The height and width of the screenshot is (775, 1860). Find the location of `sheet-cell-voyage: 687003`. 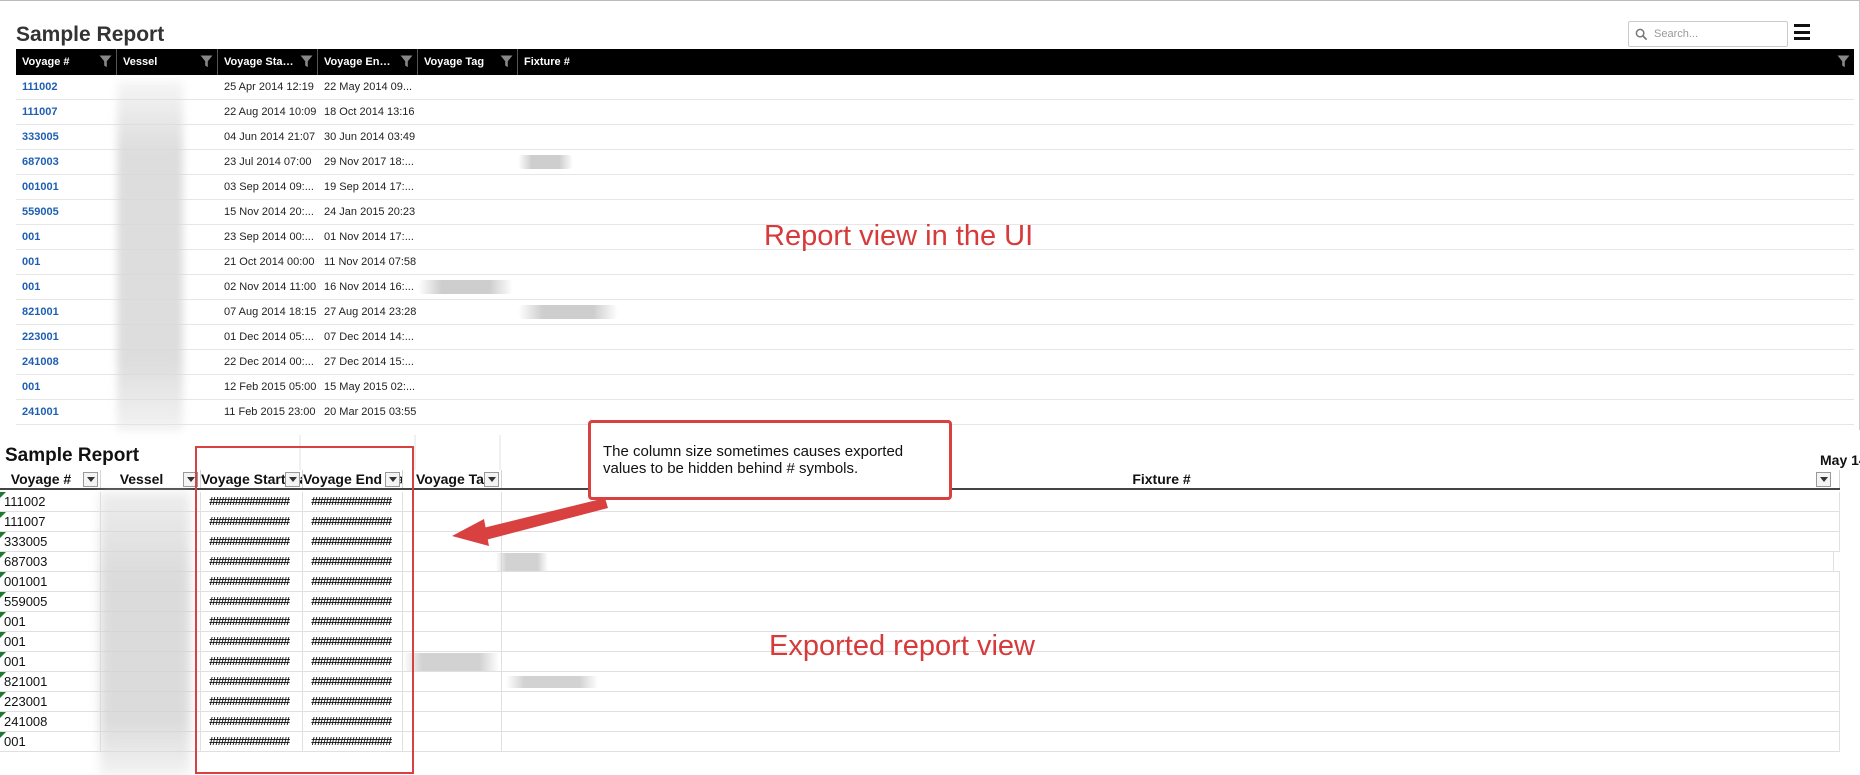

sheet-cell-voyage: 687003 is located at coordinates (50, 561).